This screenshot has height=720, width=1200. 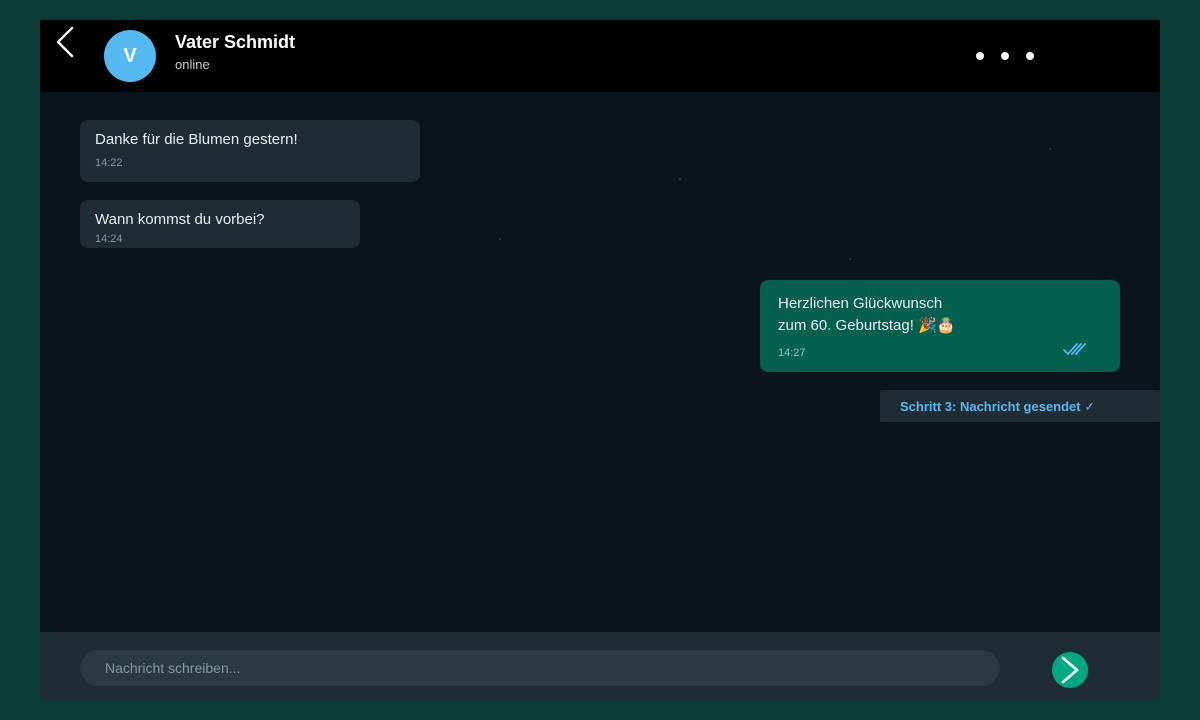 What do you see at coordinates (1004, 56) in the screenshot?
I see `more-options-button` at bounding box center [1004, 56].